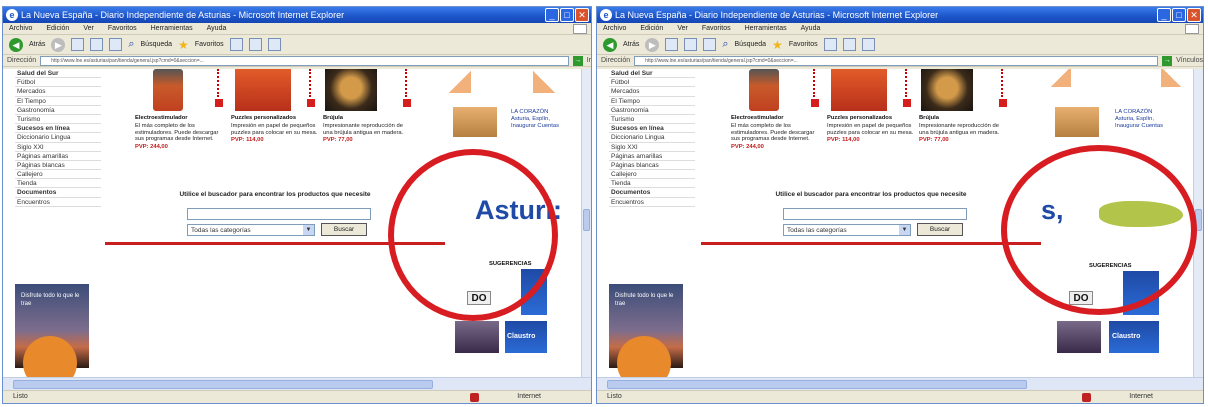 Image resolution: width=1208 pixels, height=407 pixels. I want to click on nav-item: Páginas blancas, so click(652, 166).